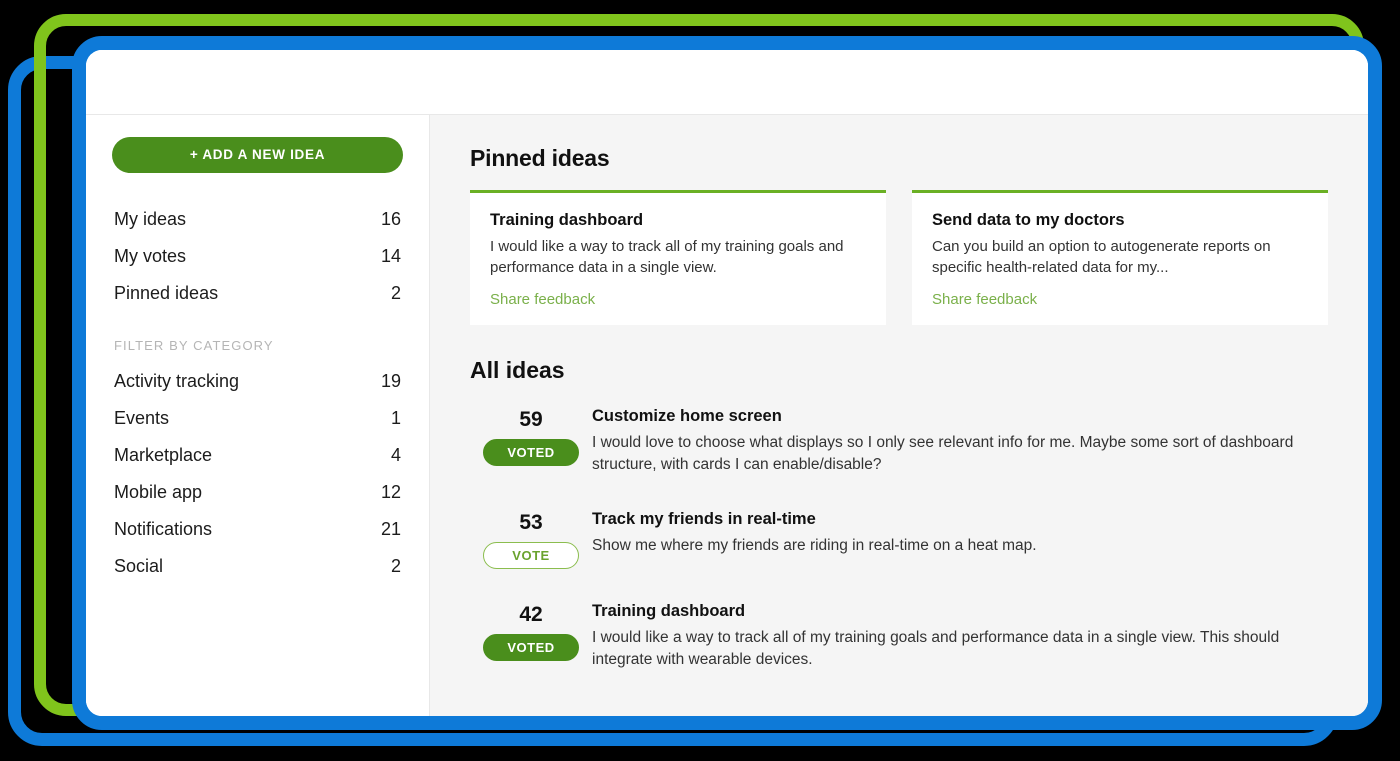 The image size is (1400, 761). What do you see at coordinates (531, 436) in the screenshot?
I see `vote-column: 59 VOTED` at bounding box center [531, 436].